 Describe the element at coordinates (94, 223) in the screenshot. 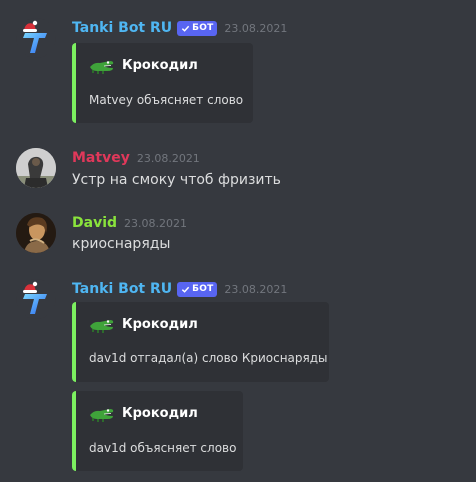

I see `author-name: David` at that location.